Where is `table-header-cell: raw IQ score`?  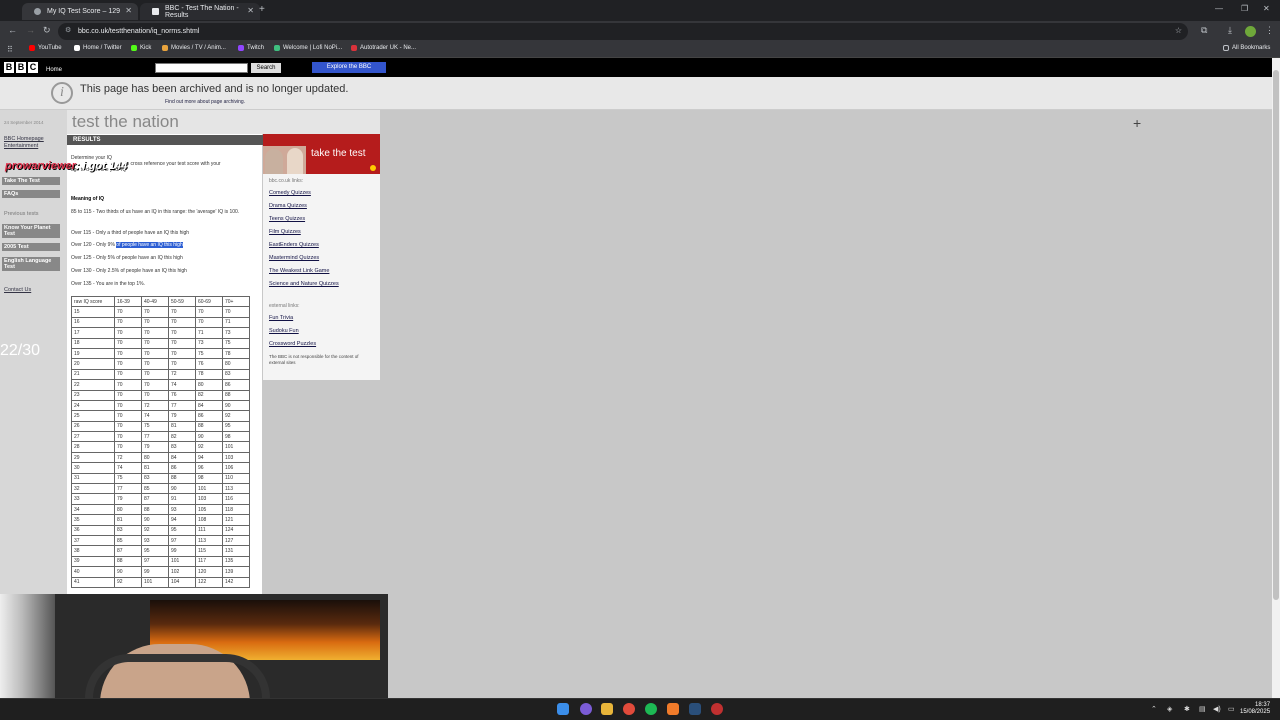 table-header-cell: raw IQ score is located at coordinates (93, 301).